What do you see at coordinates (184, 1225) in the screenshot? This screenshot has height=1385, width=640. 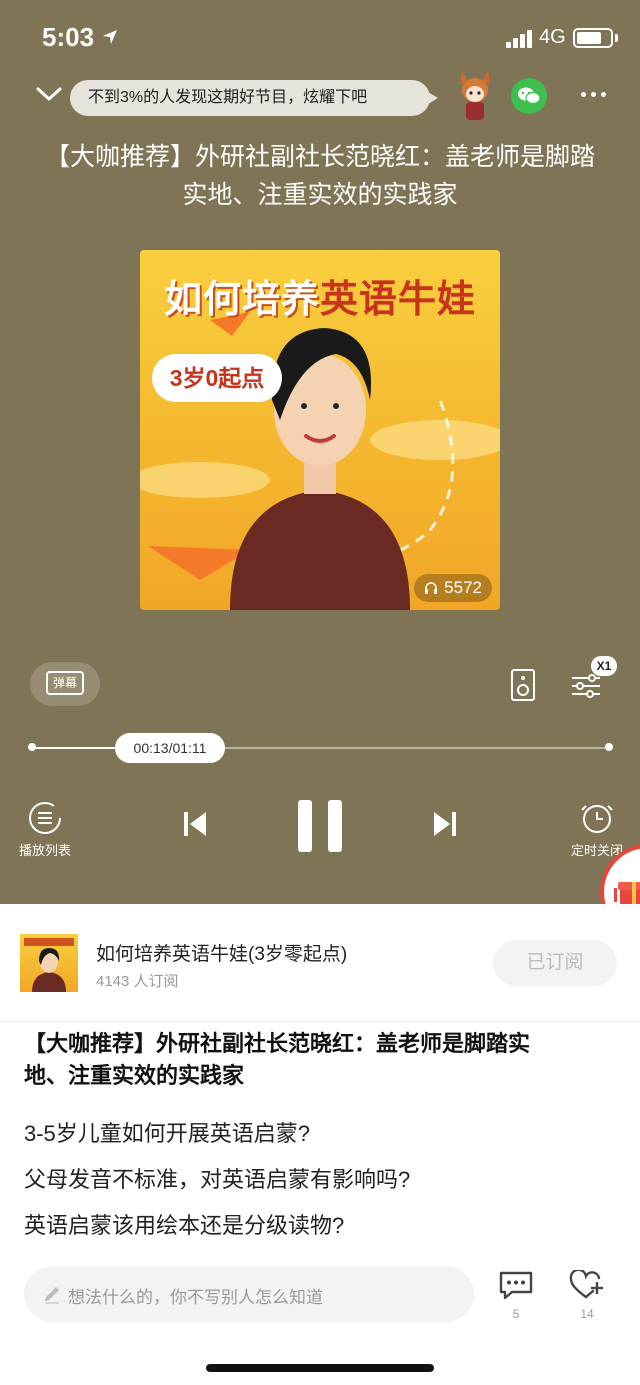 I see `detail-line: 英语启蒙该用绘本还是分级读物?` at bounding box center [184, 1225].